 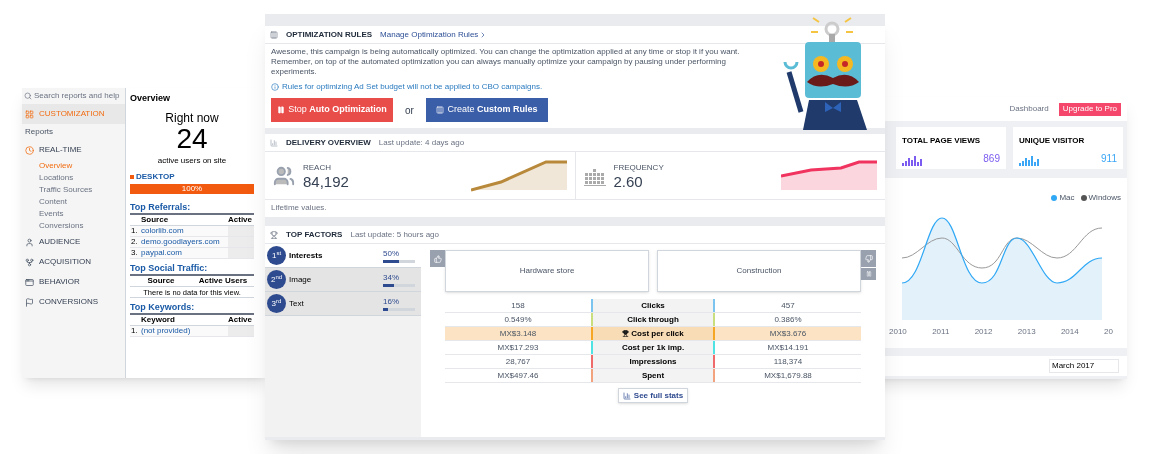 What do you see at coordinates (788, 333) in the screenshot?
I see `table-cell-text: MX$3.676` at bounding box center [788, 333].